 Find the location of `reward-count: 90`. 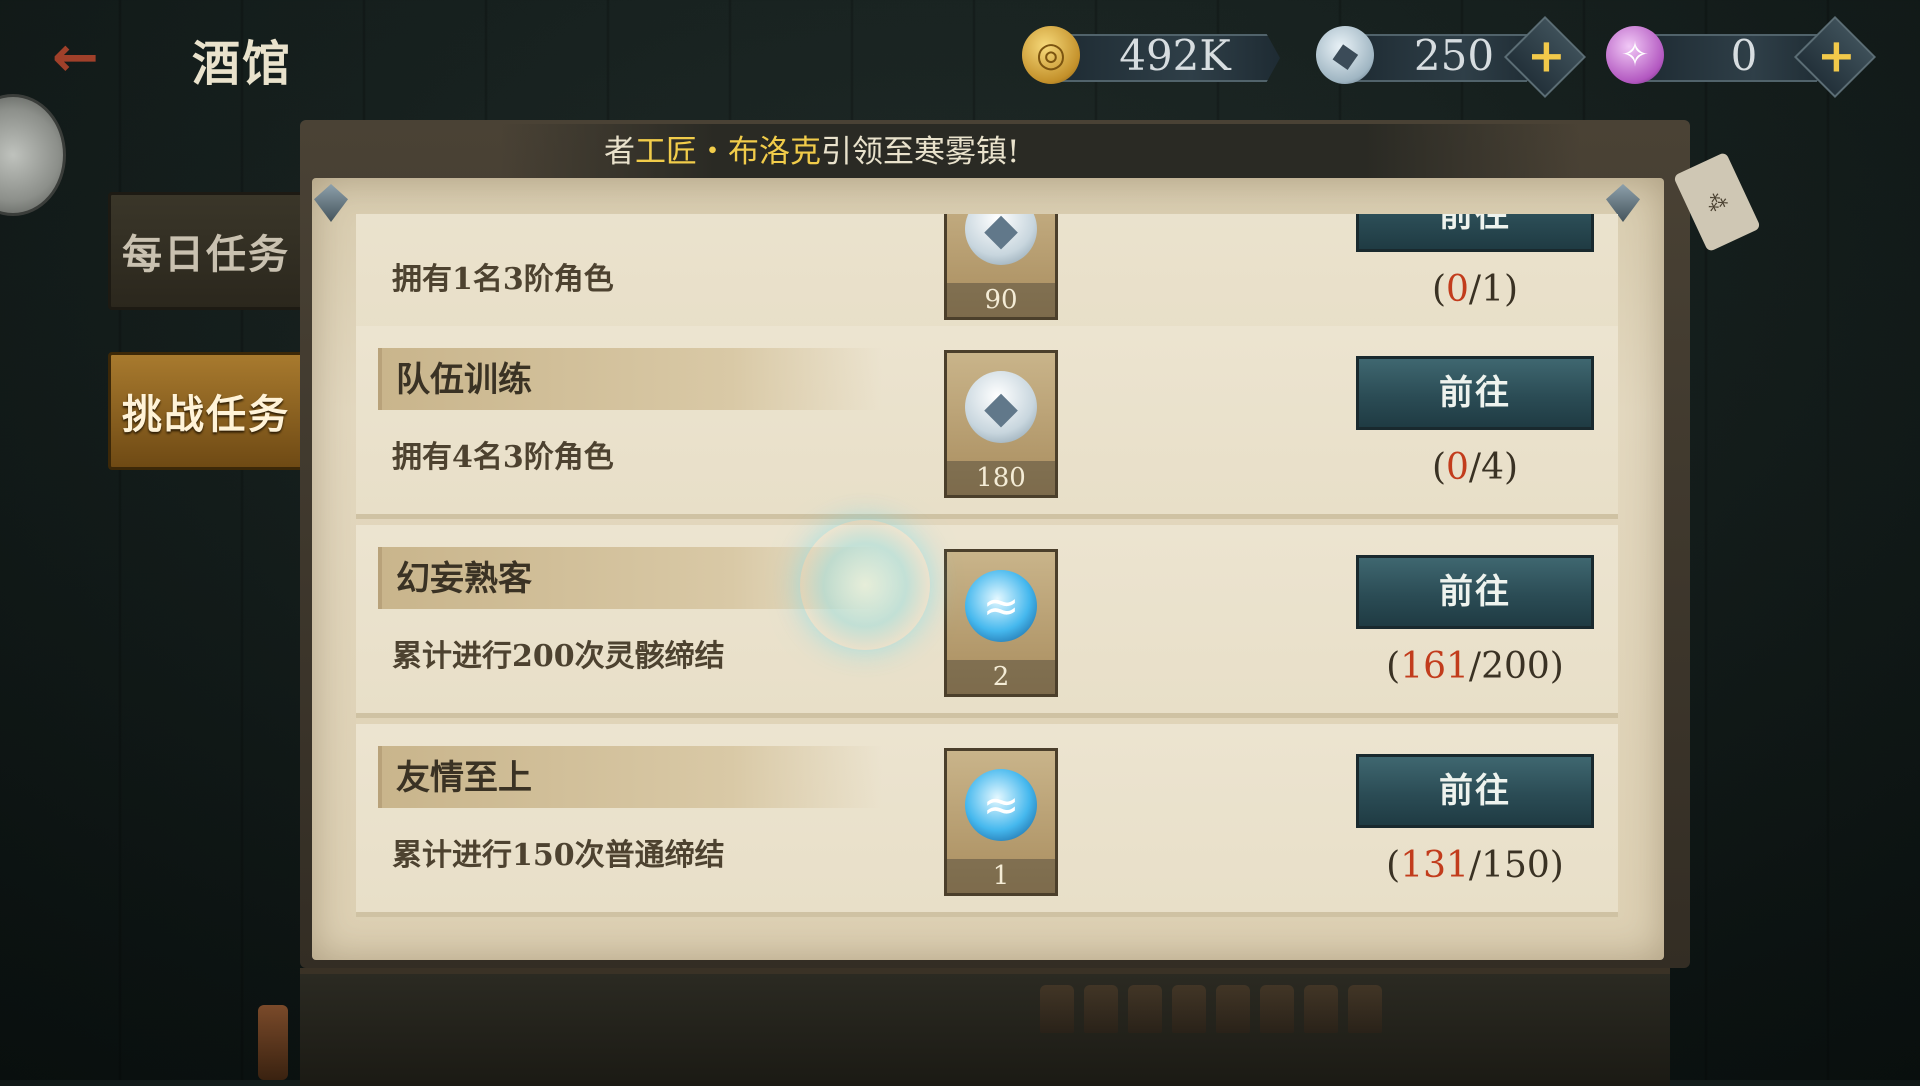

reward-count: 90 is located at coordinates (1001, 300).